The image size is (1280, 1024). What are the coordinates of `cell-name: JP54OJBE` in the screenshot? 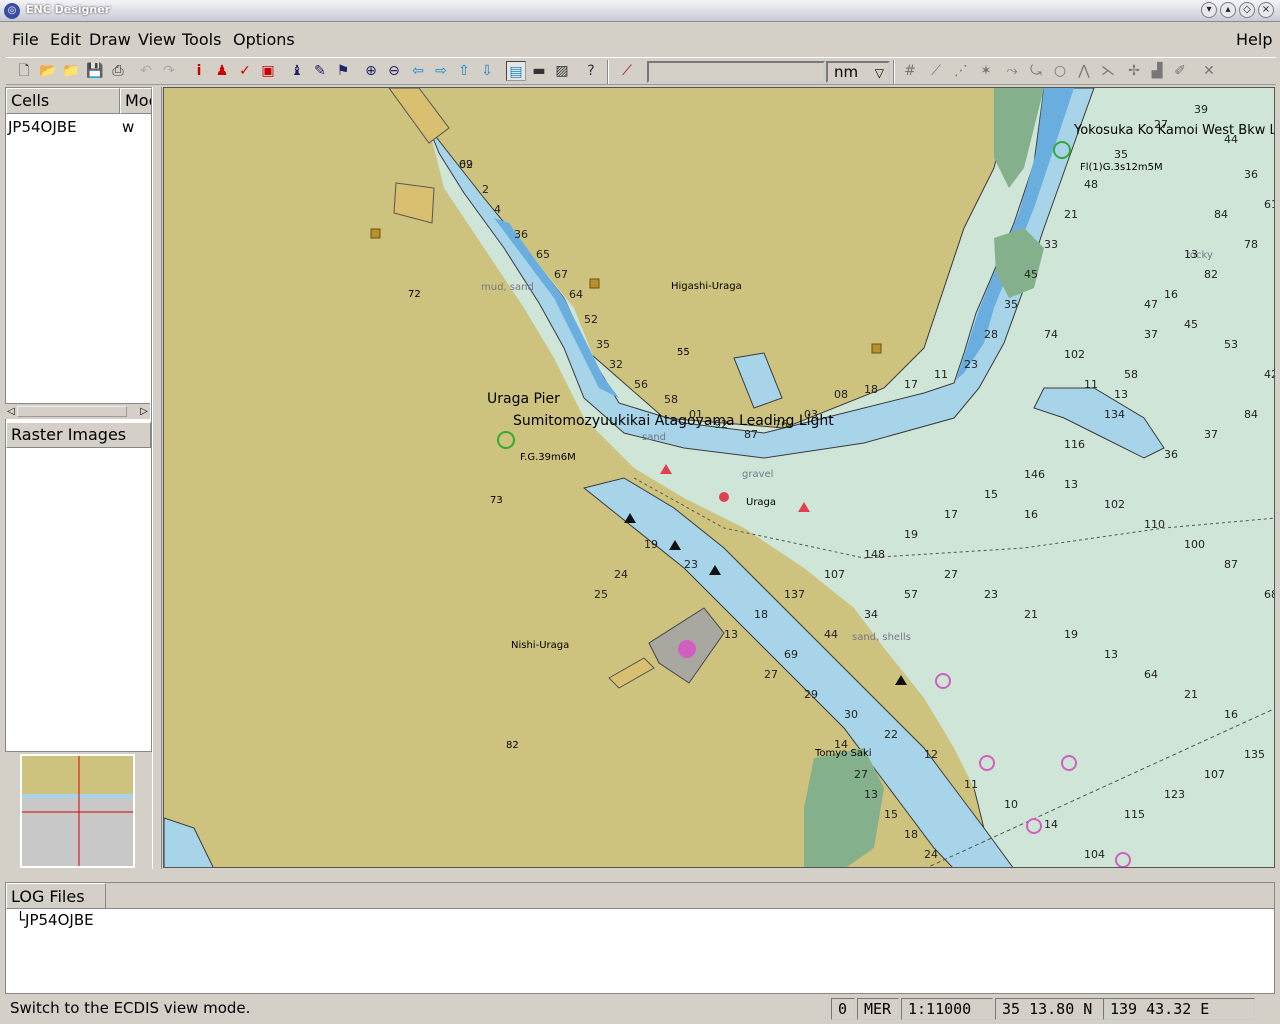 It's located at (42, 127).